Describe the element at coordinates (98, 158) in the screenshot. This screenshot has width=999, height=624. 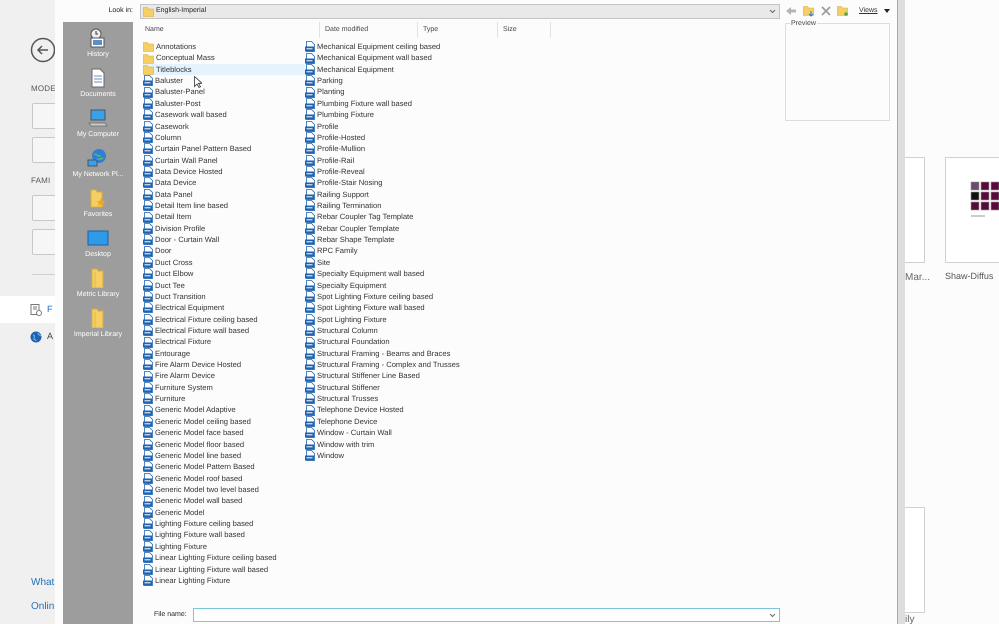
I see `network-icon` at that location.